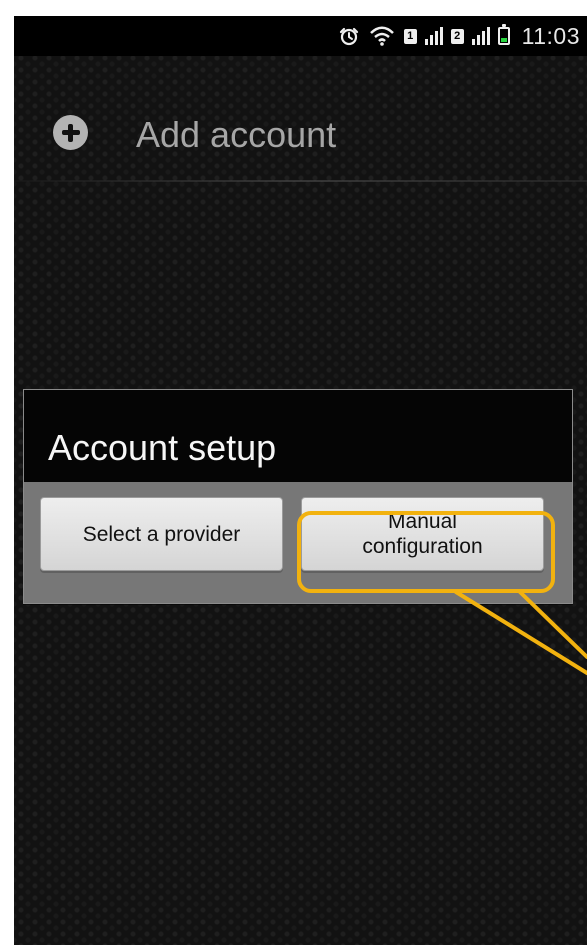  Describe the element at coordinates (300, 181) in the screenshot. I see `list-divider` at that location.